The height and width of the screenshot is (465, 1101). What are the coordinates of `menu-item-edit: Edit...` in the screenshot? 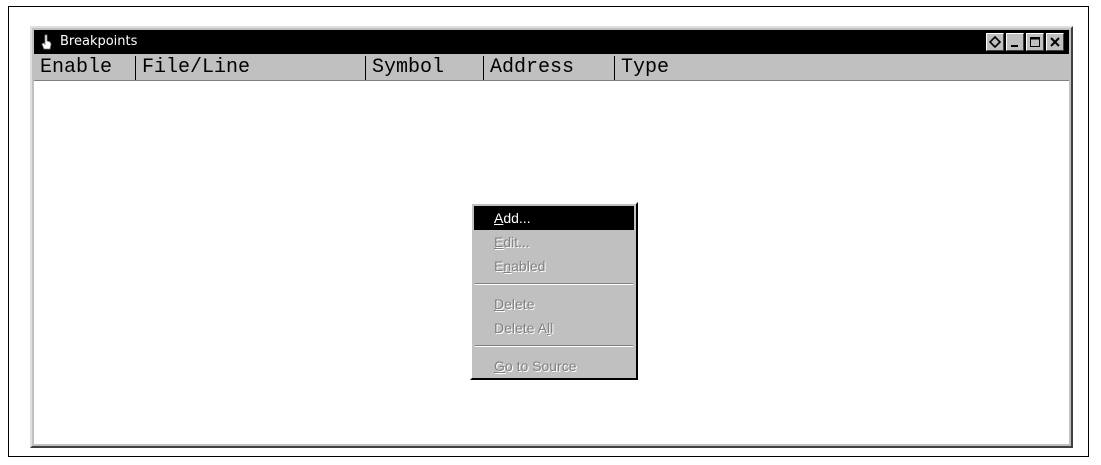 It's located at (512, 242).